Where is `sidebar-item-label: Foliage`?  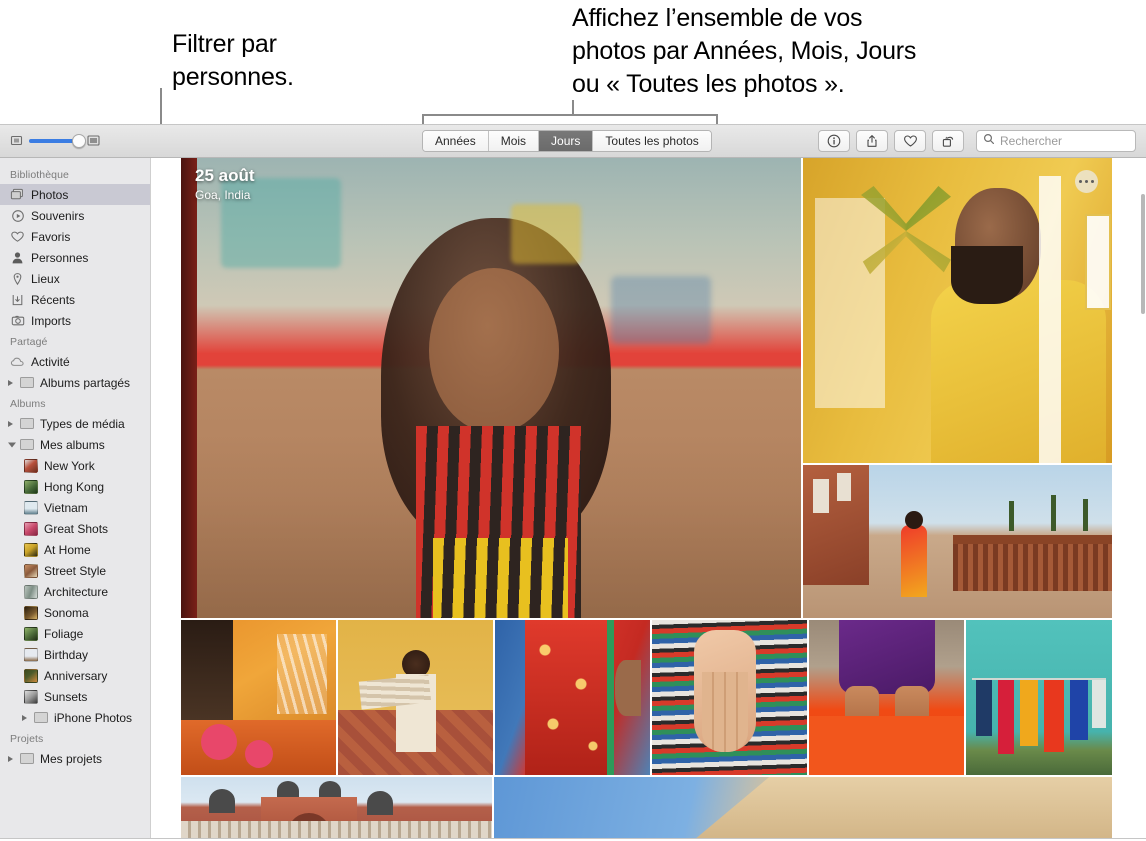
sidebar-item-label: Foliage is located at coordinates (64, 633).